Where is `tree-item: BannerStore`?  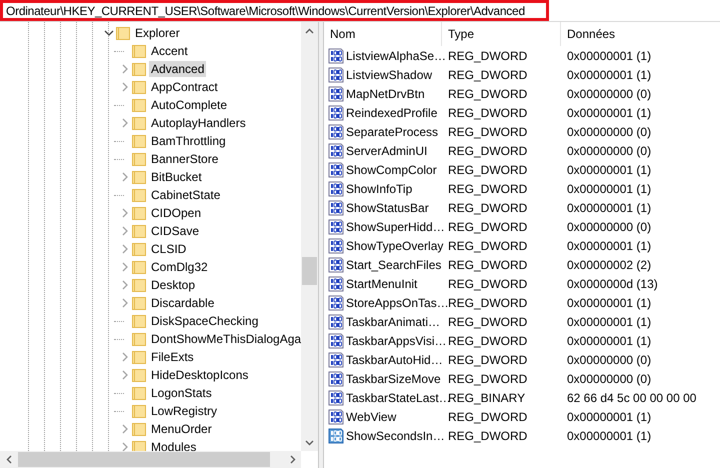
tree-item: BannerStore is located at coordinates (184, 159).